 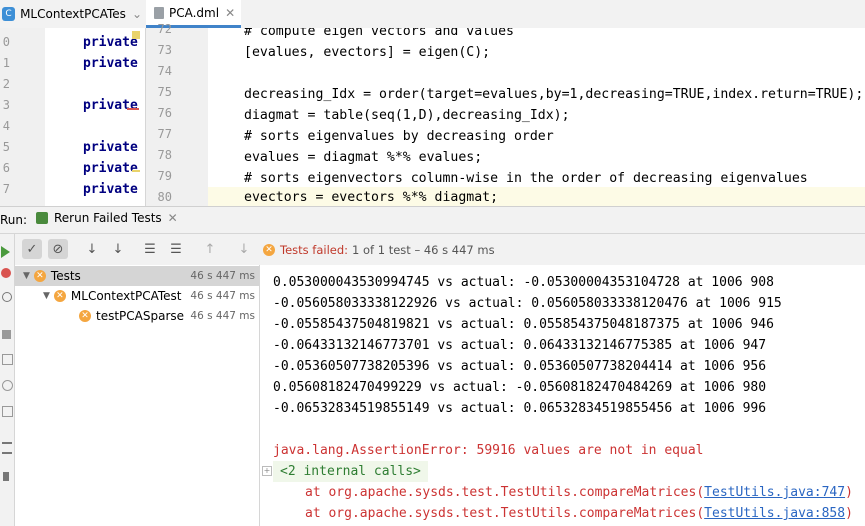 What do you see at coordinates (58, 249) in the screenshot?
I see `show-ignored-button: ⊘` at bounding box center [58, 249].